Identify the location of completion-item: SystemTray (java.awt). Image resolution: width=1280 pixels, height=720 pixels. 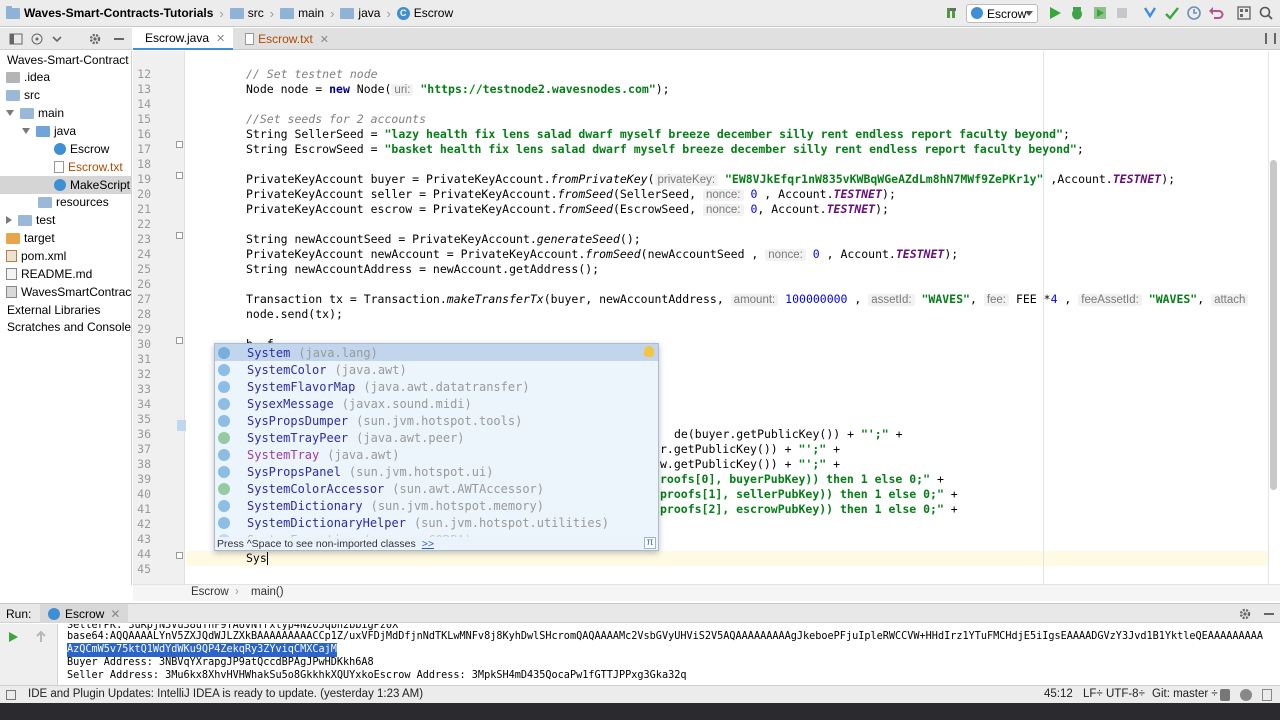
(436, 454).